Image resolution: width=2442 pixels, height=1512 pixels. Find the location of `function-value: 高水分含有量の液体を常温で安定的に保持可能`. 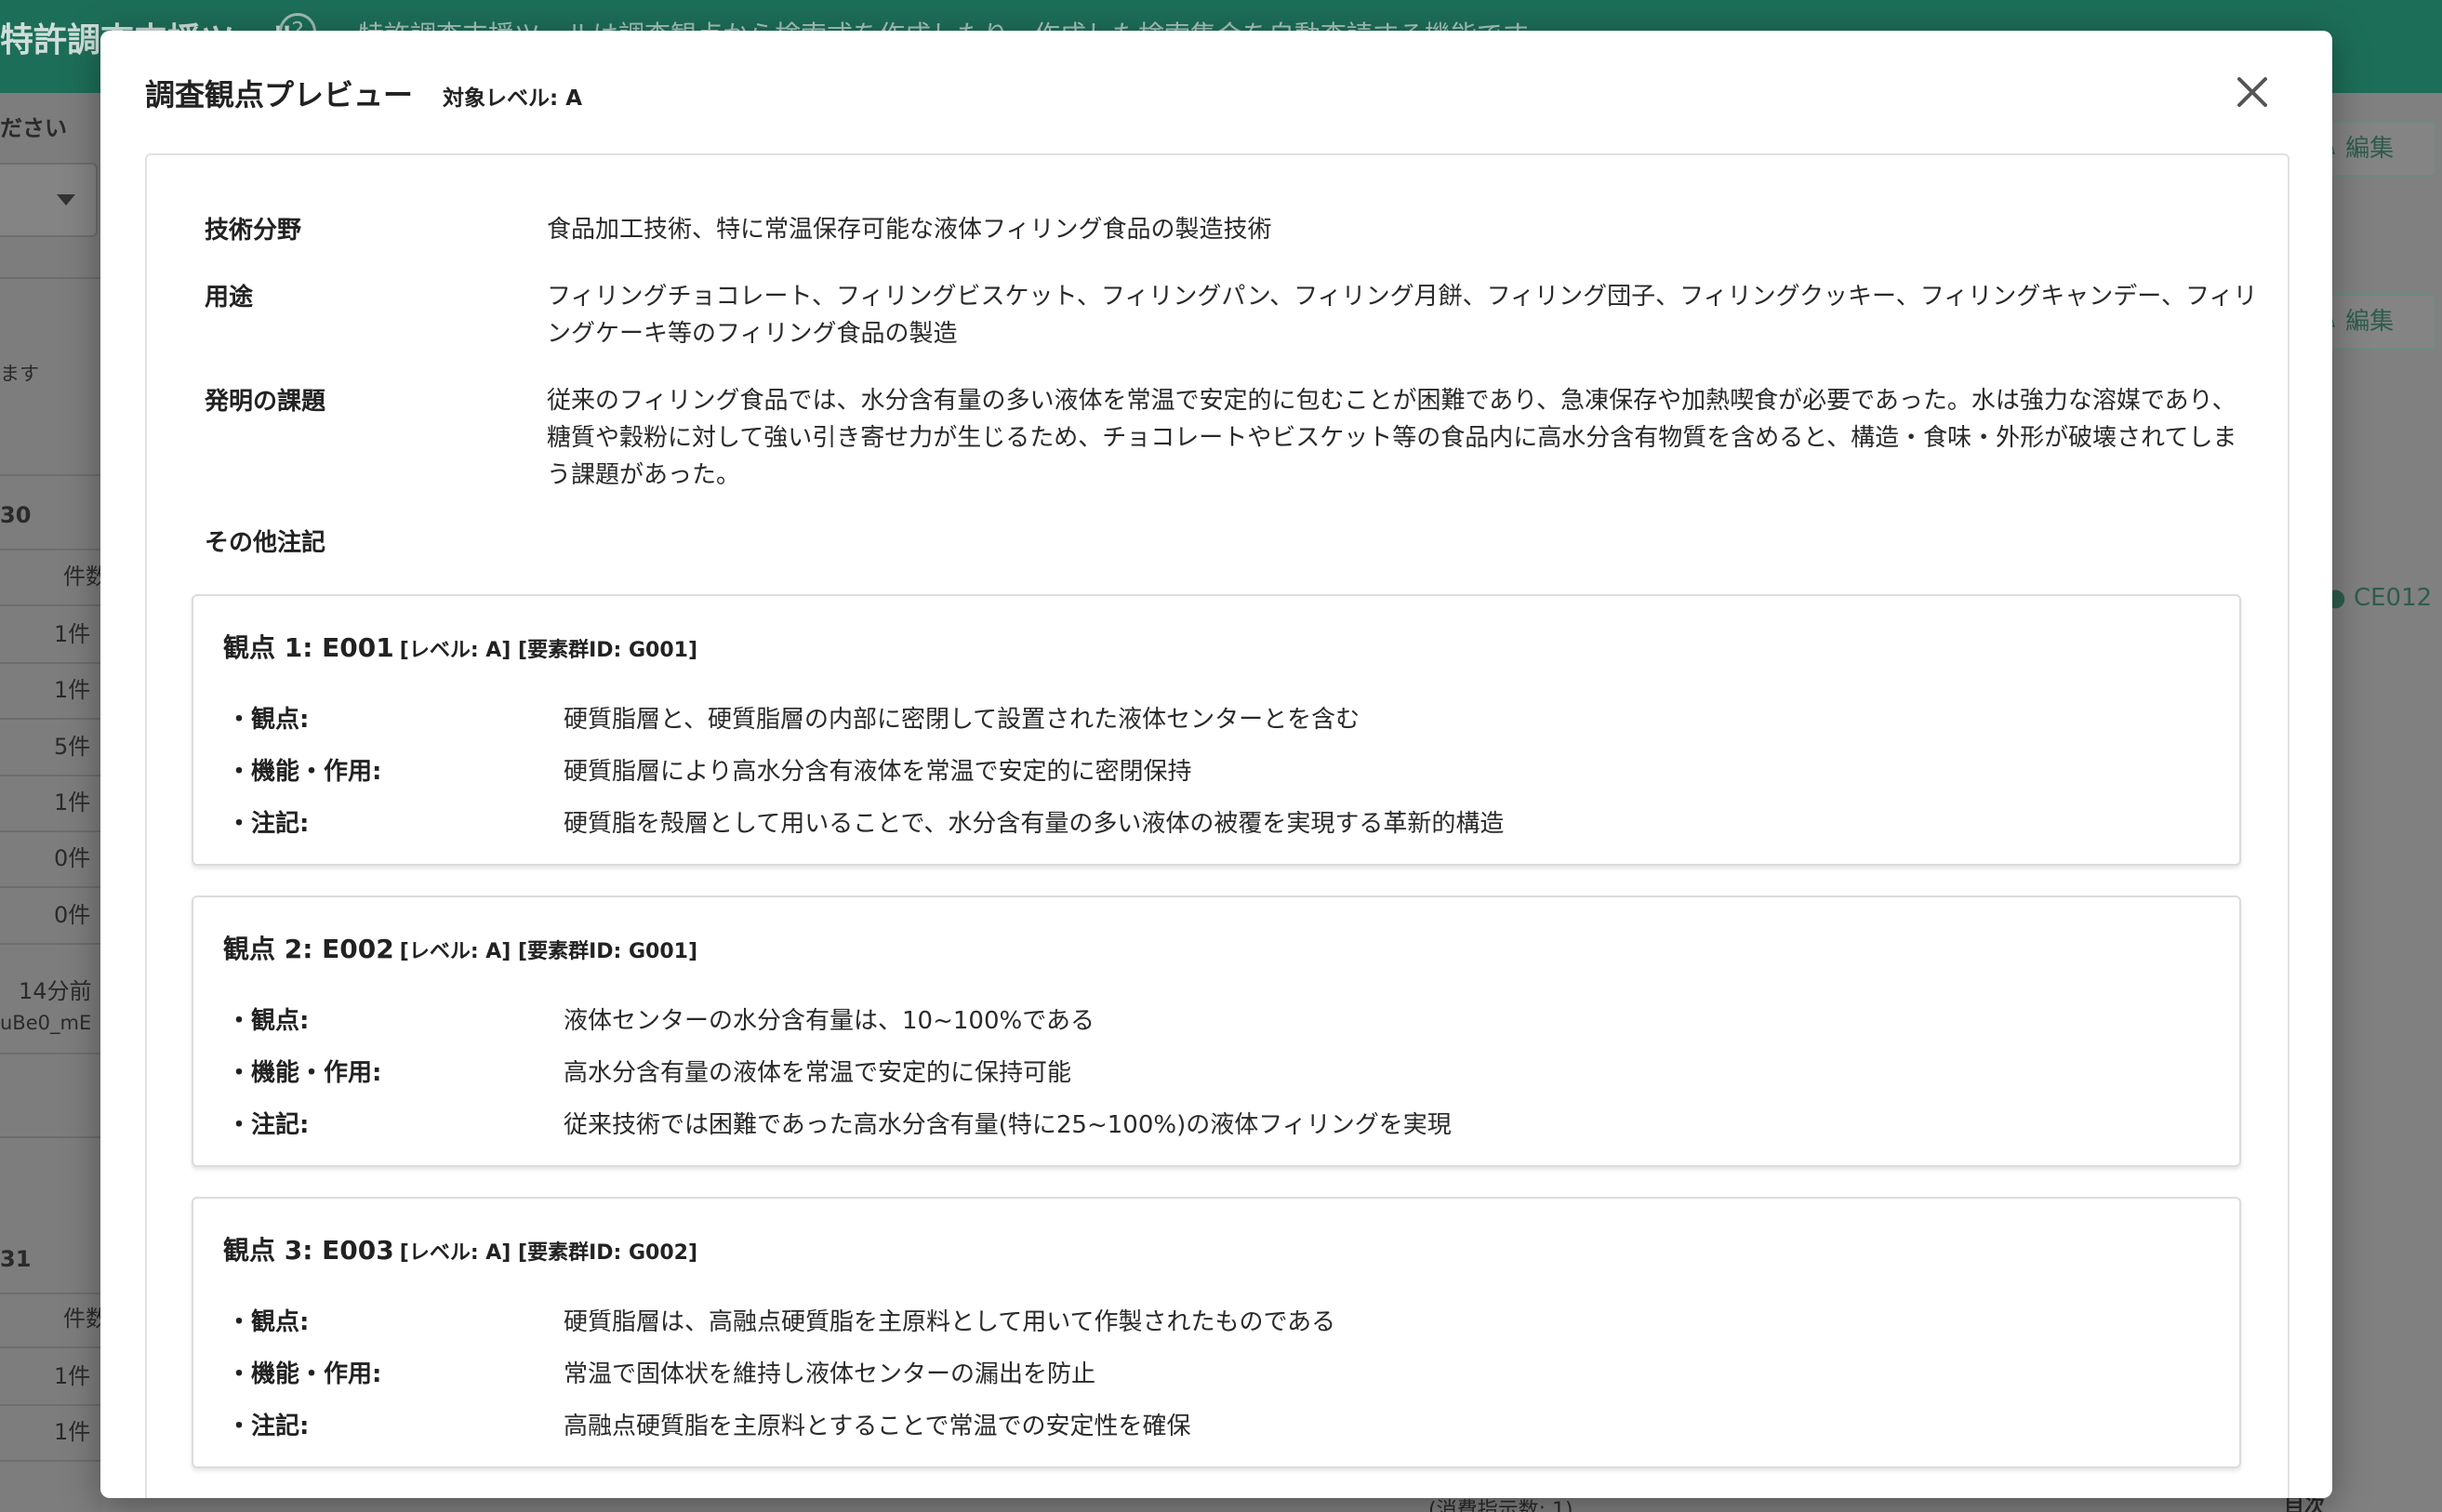

function-value: 高水分含有量の液体を常温で安定的に保持可能 is located at coordinates (818, 1073).